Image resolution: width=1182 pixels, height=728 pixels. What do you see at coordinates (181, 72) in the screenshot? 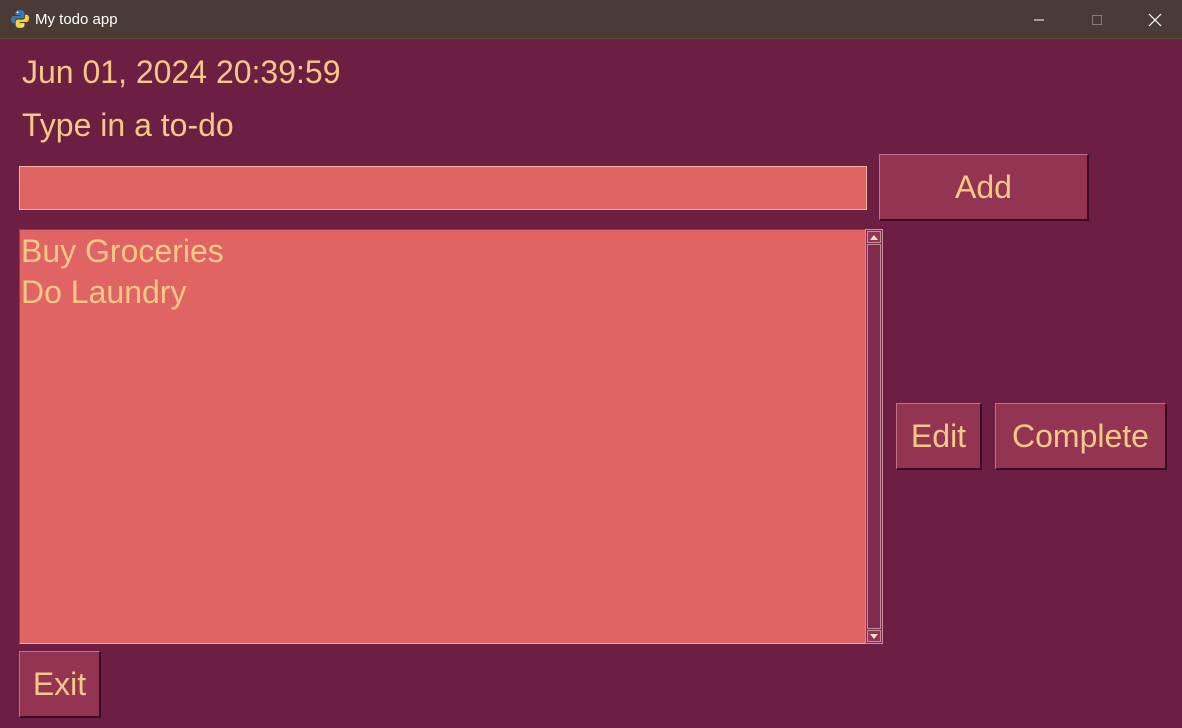
I see `clock-label: Jun 01, 2024 20:39:59` at bounding box center [181, 72].